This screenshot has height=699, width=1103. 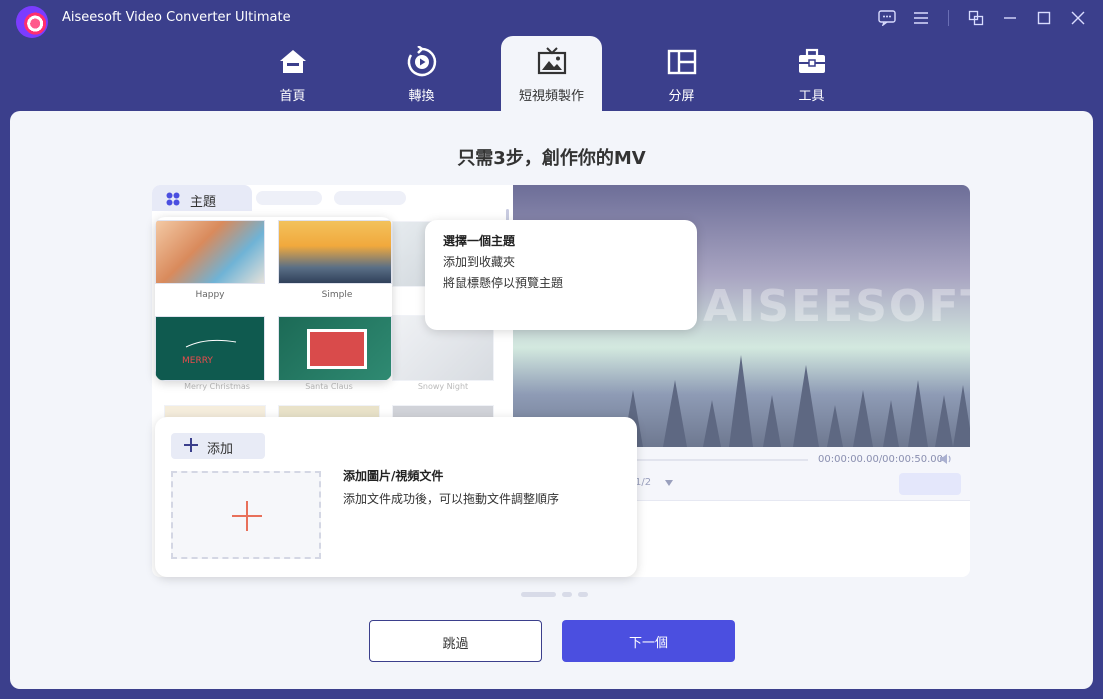 What do you see at coordinates (210, 252) in the screenshot?
I see `theme-thumbnail-happy` at bounding box center [210, 252].